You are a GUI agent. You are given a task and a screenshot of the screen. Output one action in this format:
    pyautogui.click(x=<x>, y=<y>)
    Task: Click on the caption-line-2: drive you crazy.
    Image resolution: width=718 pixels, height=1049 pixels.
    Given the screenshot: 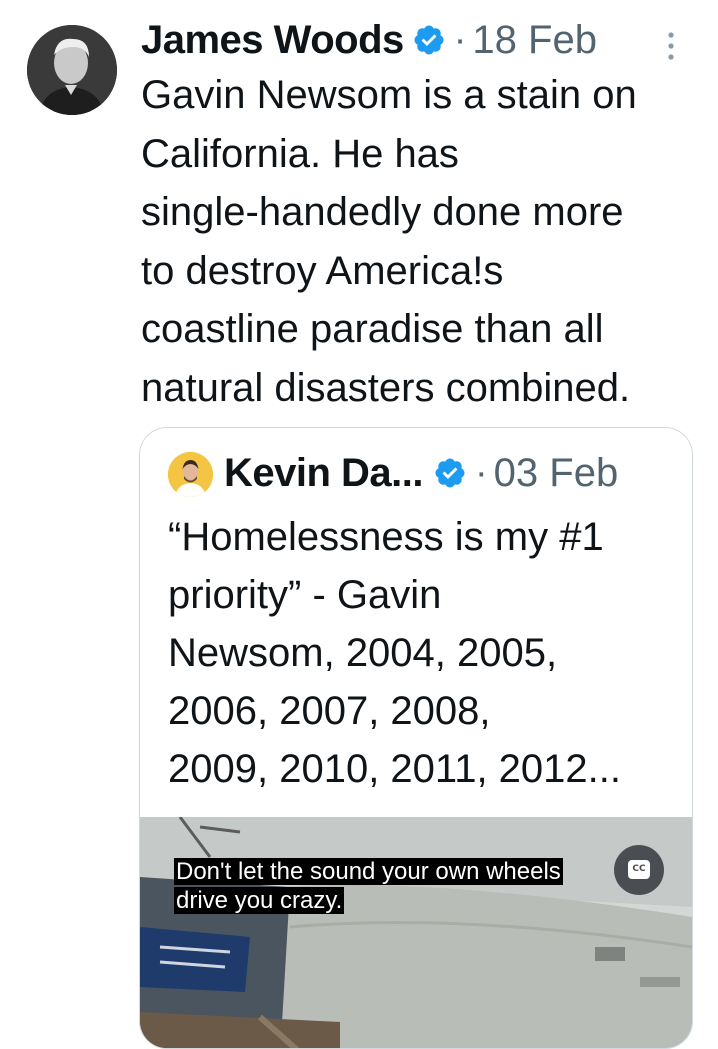 What is the action you would take?
    pyautogui.click(x=259, y=900)
    